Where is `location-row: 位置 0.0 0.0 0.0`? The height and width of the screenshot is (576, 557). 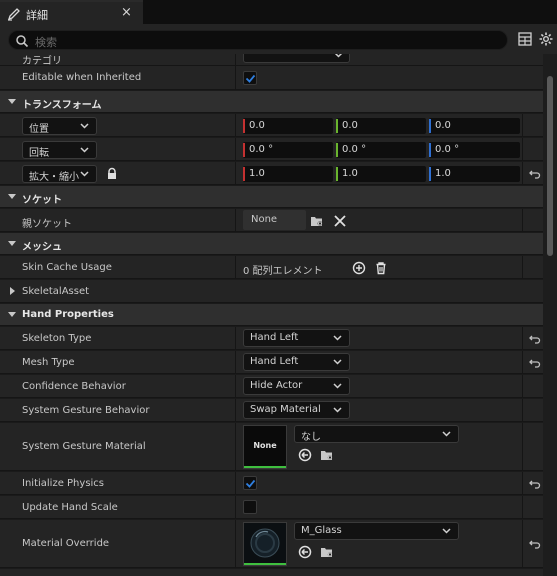 location-row: 位置 0.0 0.0 0.0 is located at coordinates (271, 125).